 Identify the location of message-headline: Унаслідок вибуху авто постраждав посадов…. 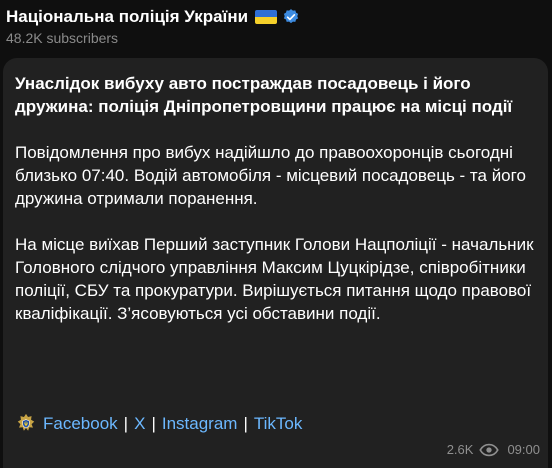
(264, 95).